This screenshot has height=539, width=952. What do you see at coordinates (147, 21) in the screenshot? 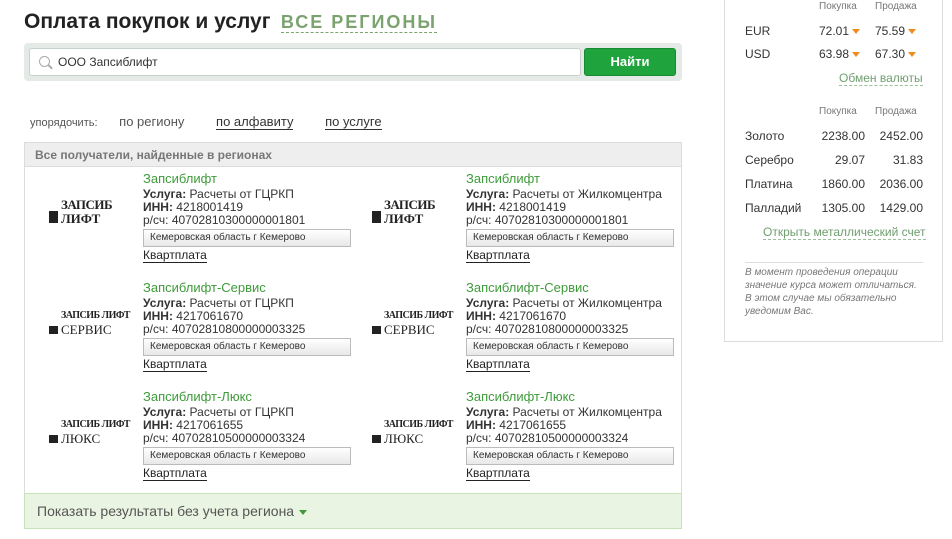
I see `page-title: Оплата покупок и услуг` at bounding box center [147, 21].